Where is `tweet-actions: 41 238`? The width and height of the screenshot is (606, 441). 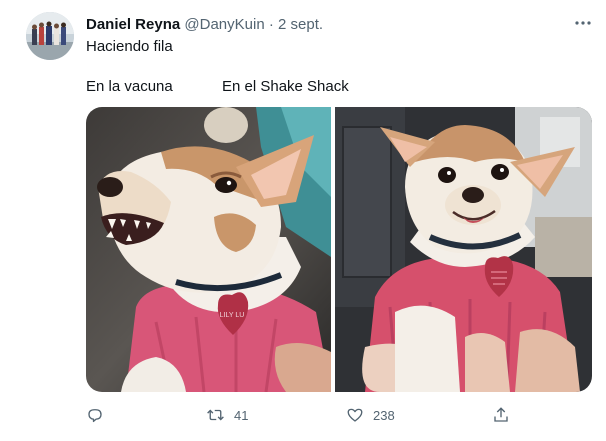
tweet-actions: 41 238 is located at coordinates (303, 416).